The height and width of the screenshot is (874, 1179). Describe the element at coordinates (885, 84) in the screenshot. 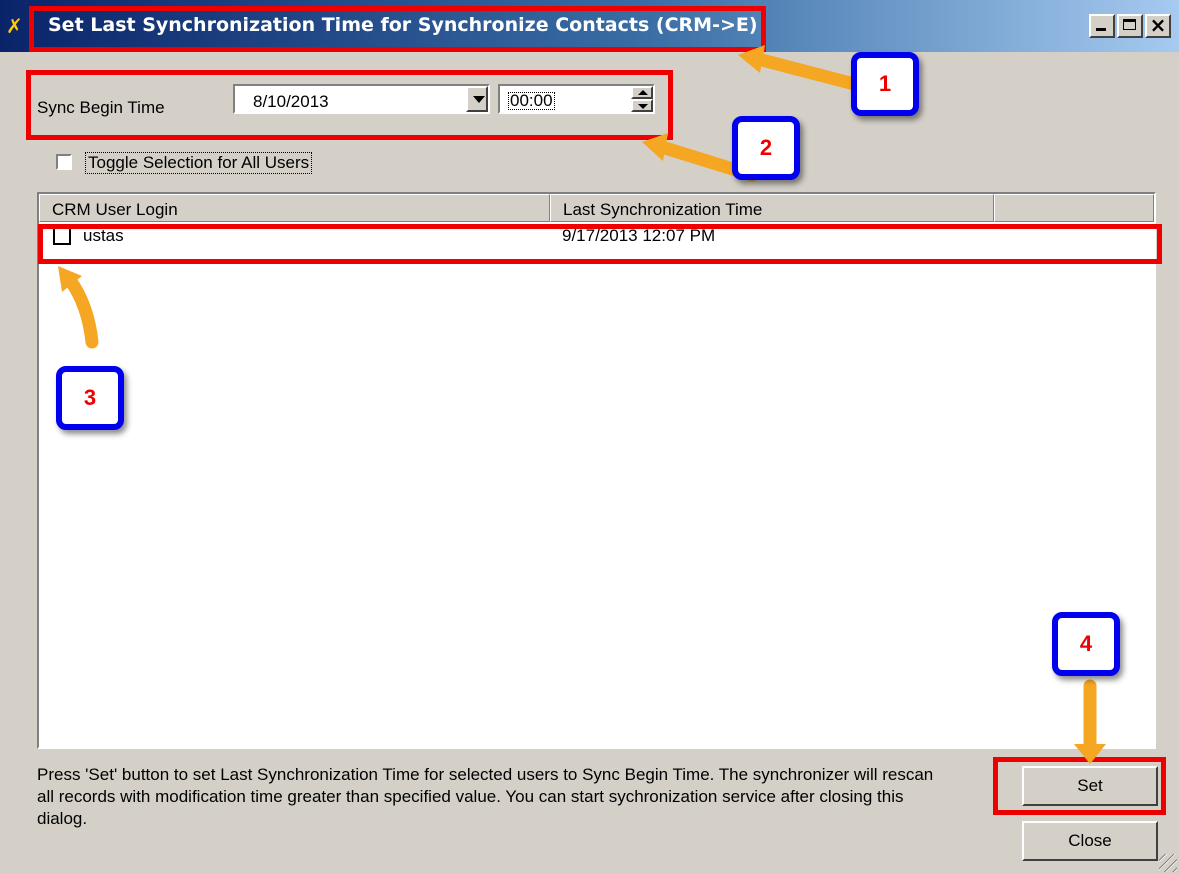

I see `annotation-badge-1: 1` at that location.